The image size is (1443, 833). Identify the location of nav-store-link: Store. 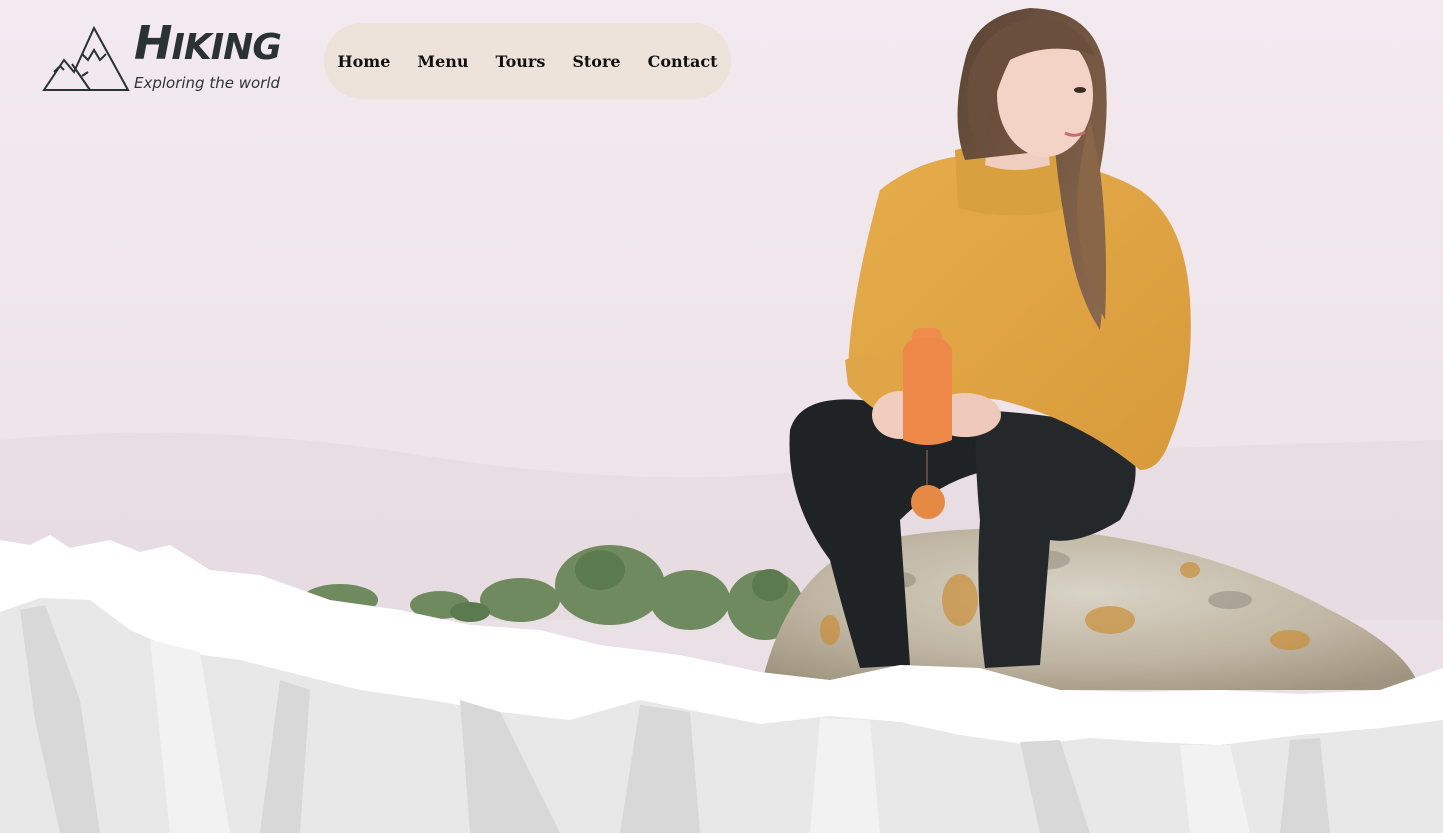
(596, 61).